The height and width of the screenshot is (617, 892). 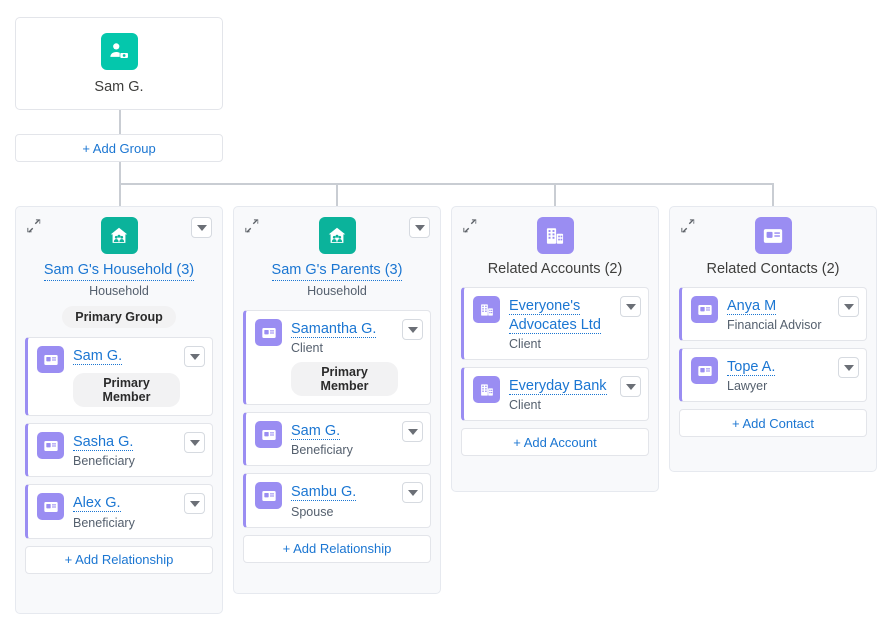 I want to click on member-role: Client, so click(x=307, y=348).